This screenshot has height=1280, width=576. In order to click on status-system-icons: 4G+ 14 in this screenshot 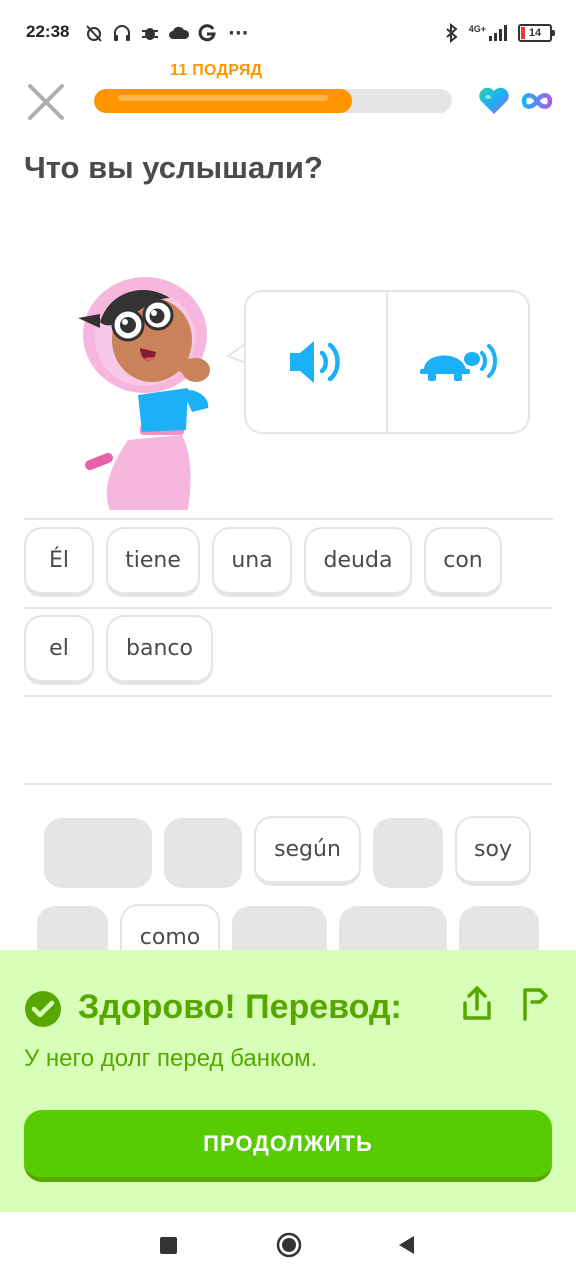, I will do `click(500, 33)`.